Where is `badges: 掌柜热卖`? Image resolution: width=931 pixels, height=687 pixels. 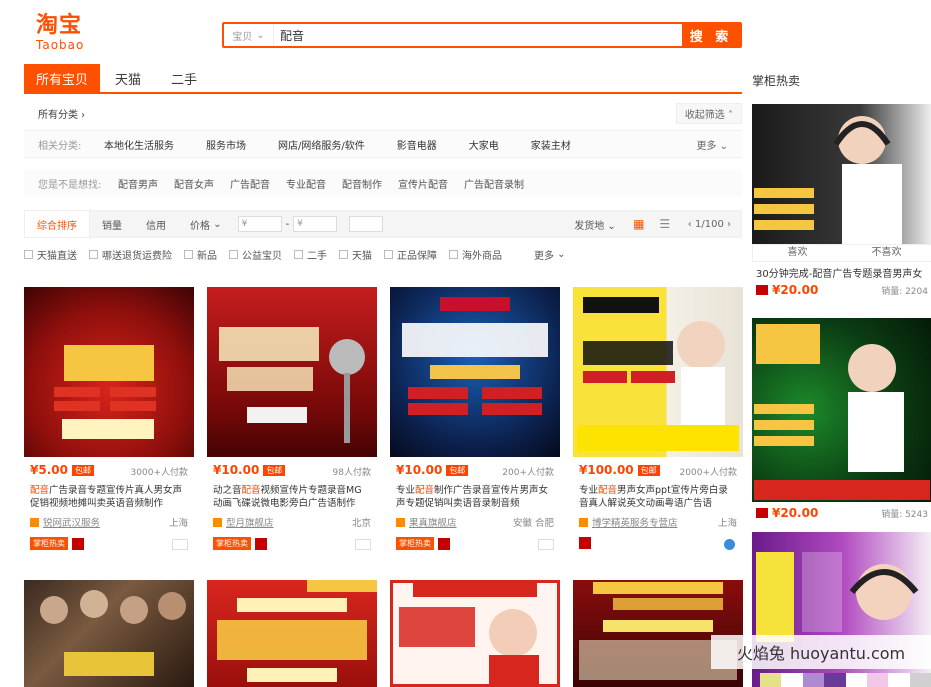 badges: 掌柜热卖 is located at coordinates (423, 543).